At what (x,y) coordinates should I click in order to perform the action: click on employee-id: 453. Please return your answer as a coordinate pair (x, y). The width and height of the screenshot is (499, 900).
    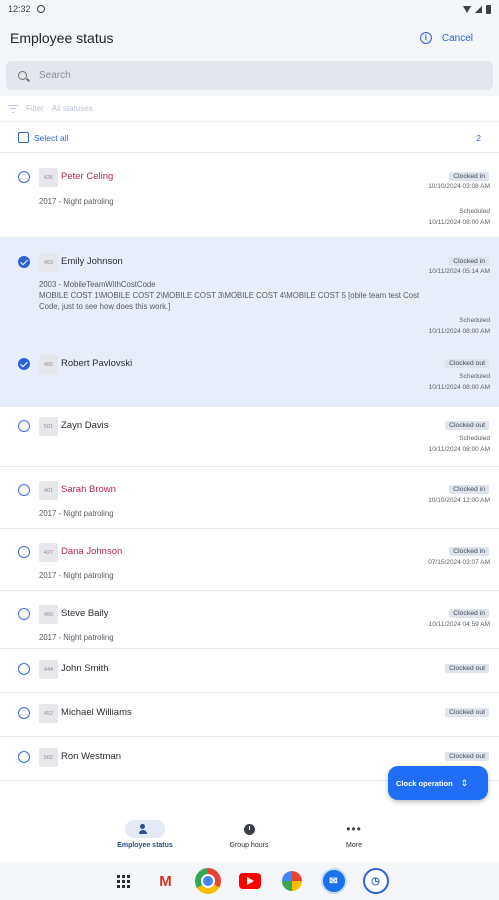
    Looking at the image, I should click on (48, 262).